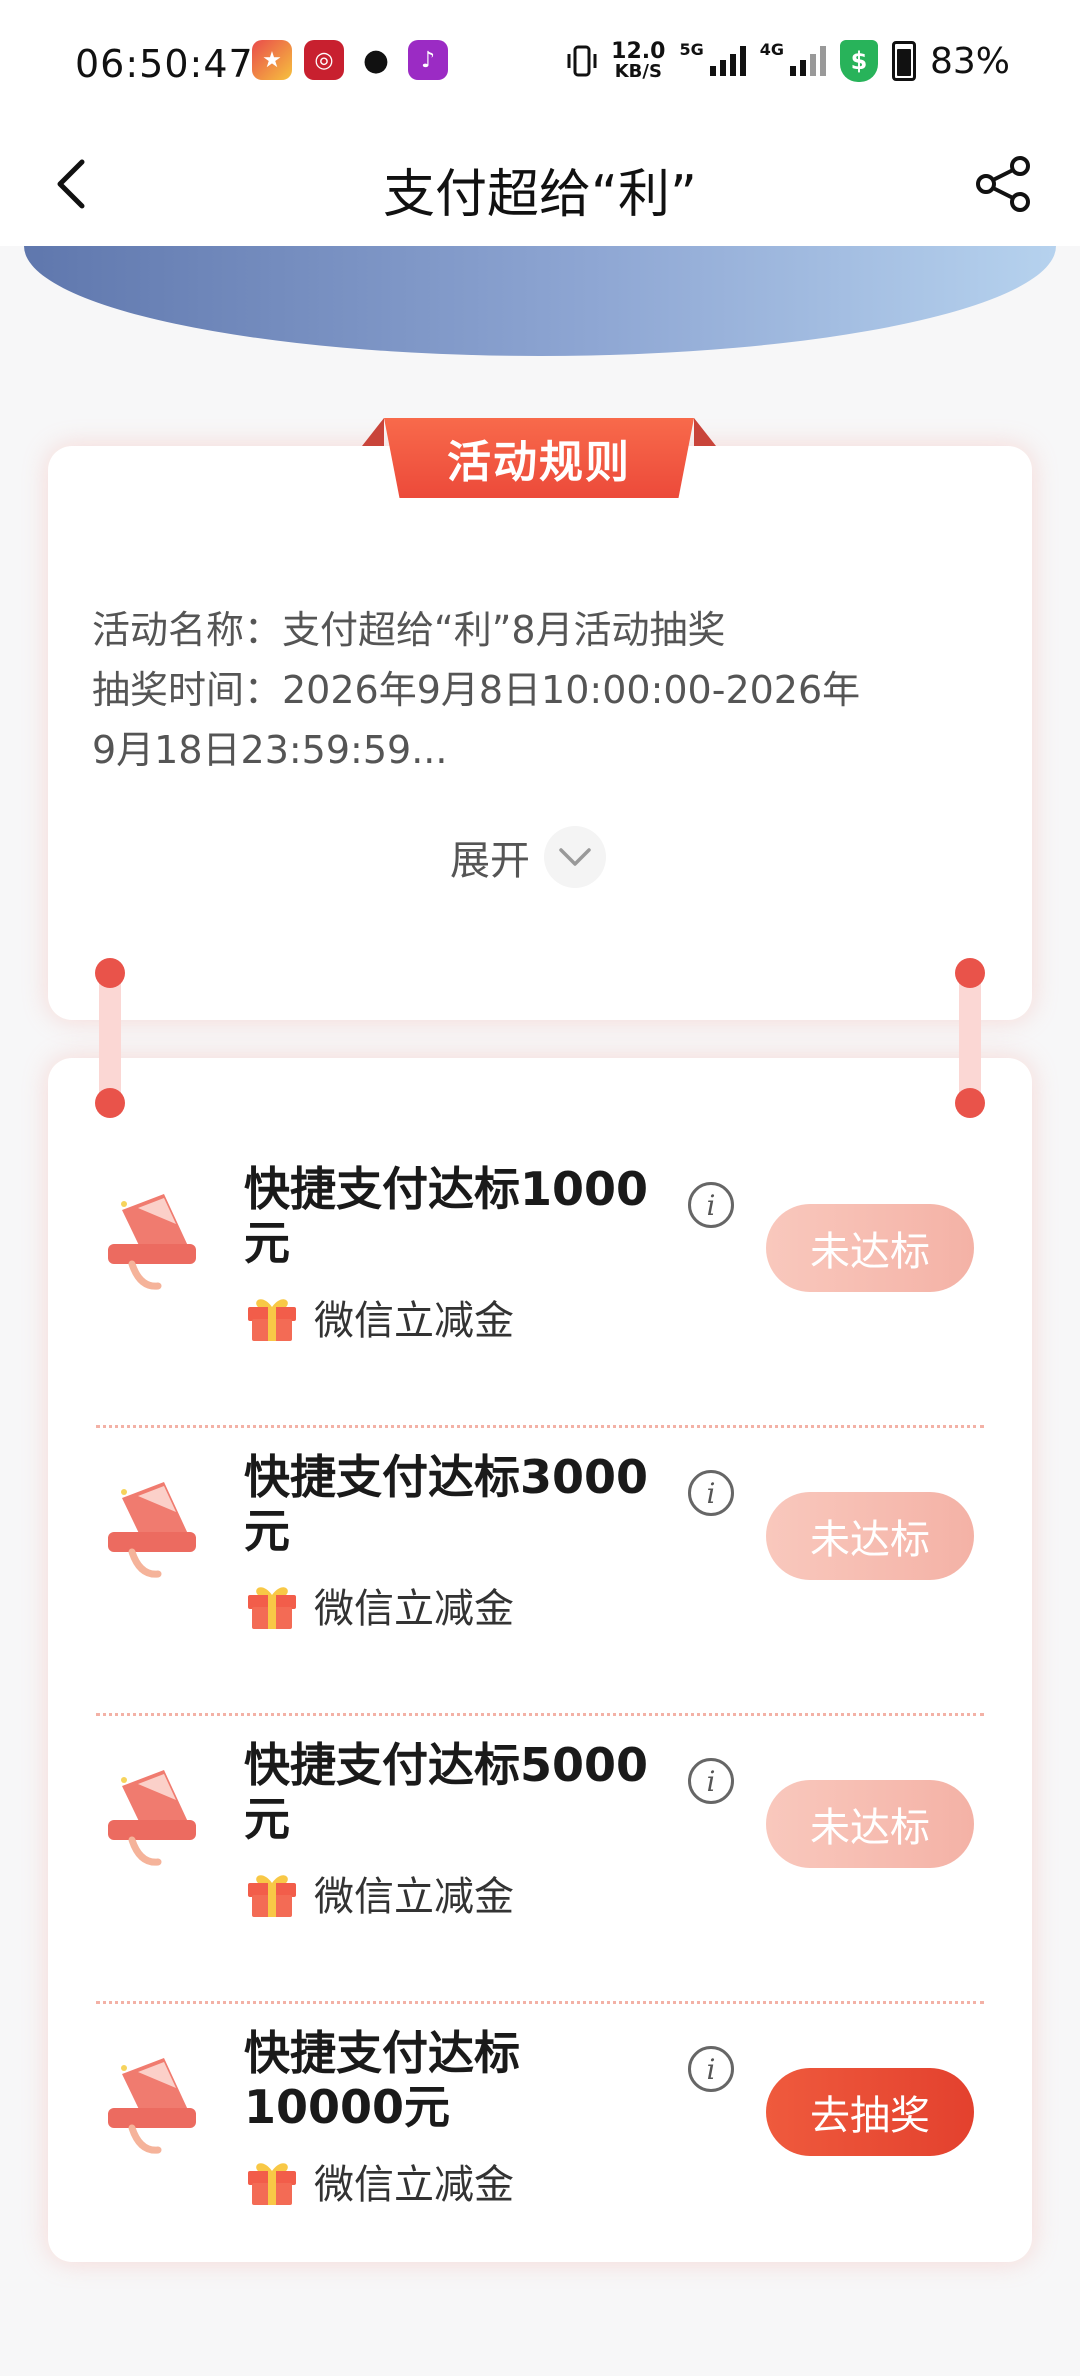 The image size is (1080, 2376). What do you see at coordinates (540, 1860) in the screenshot?
I see `task-row: 快捷支付达标5000元 微信立减金 i 未达标` at bounding box center [540, 1860].